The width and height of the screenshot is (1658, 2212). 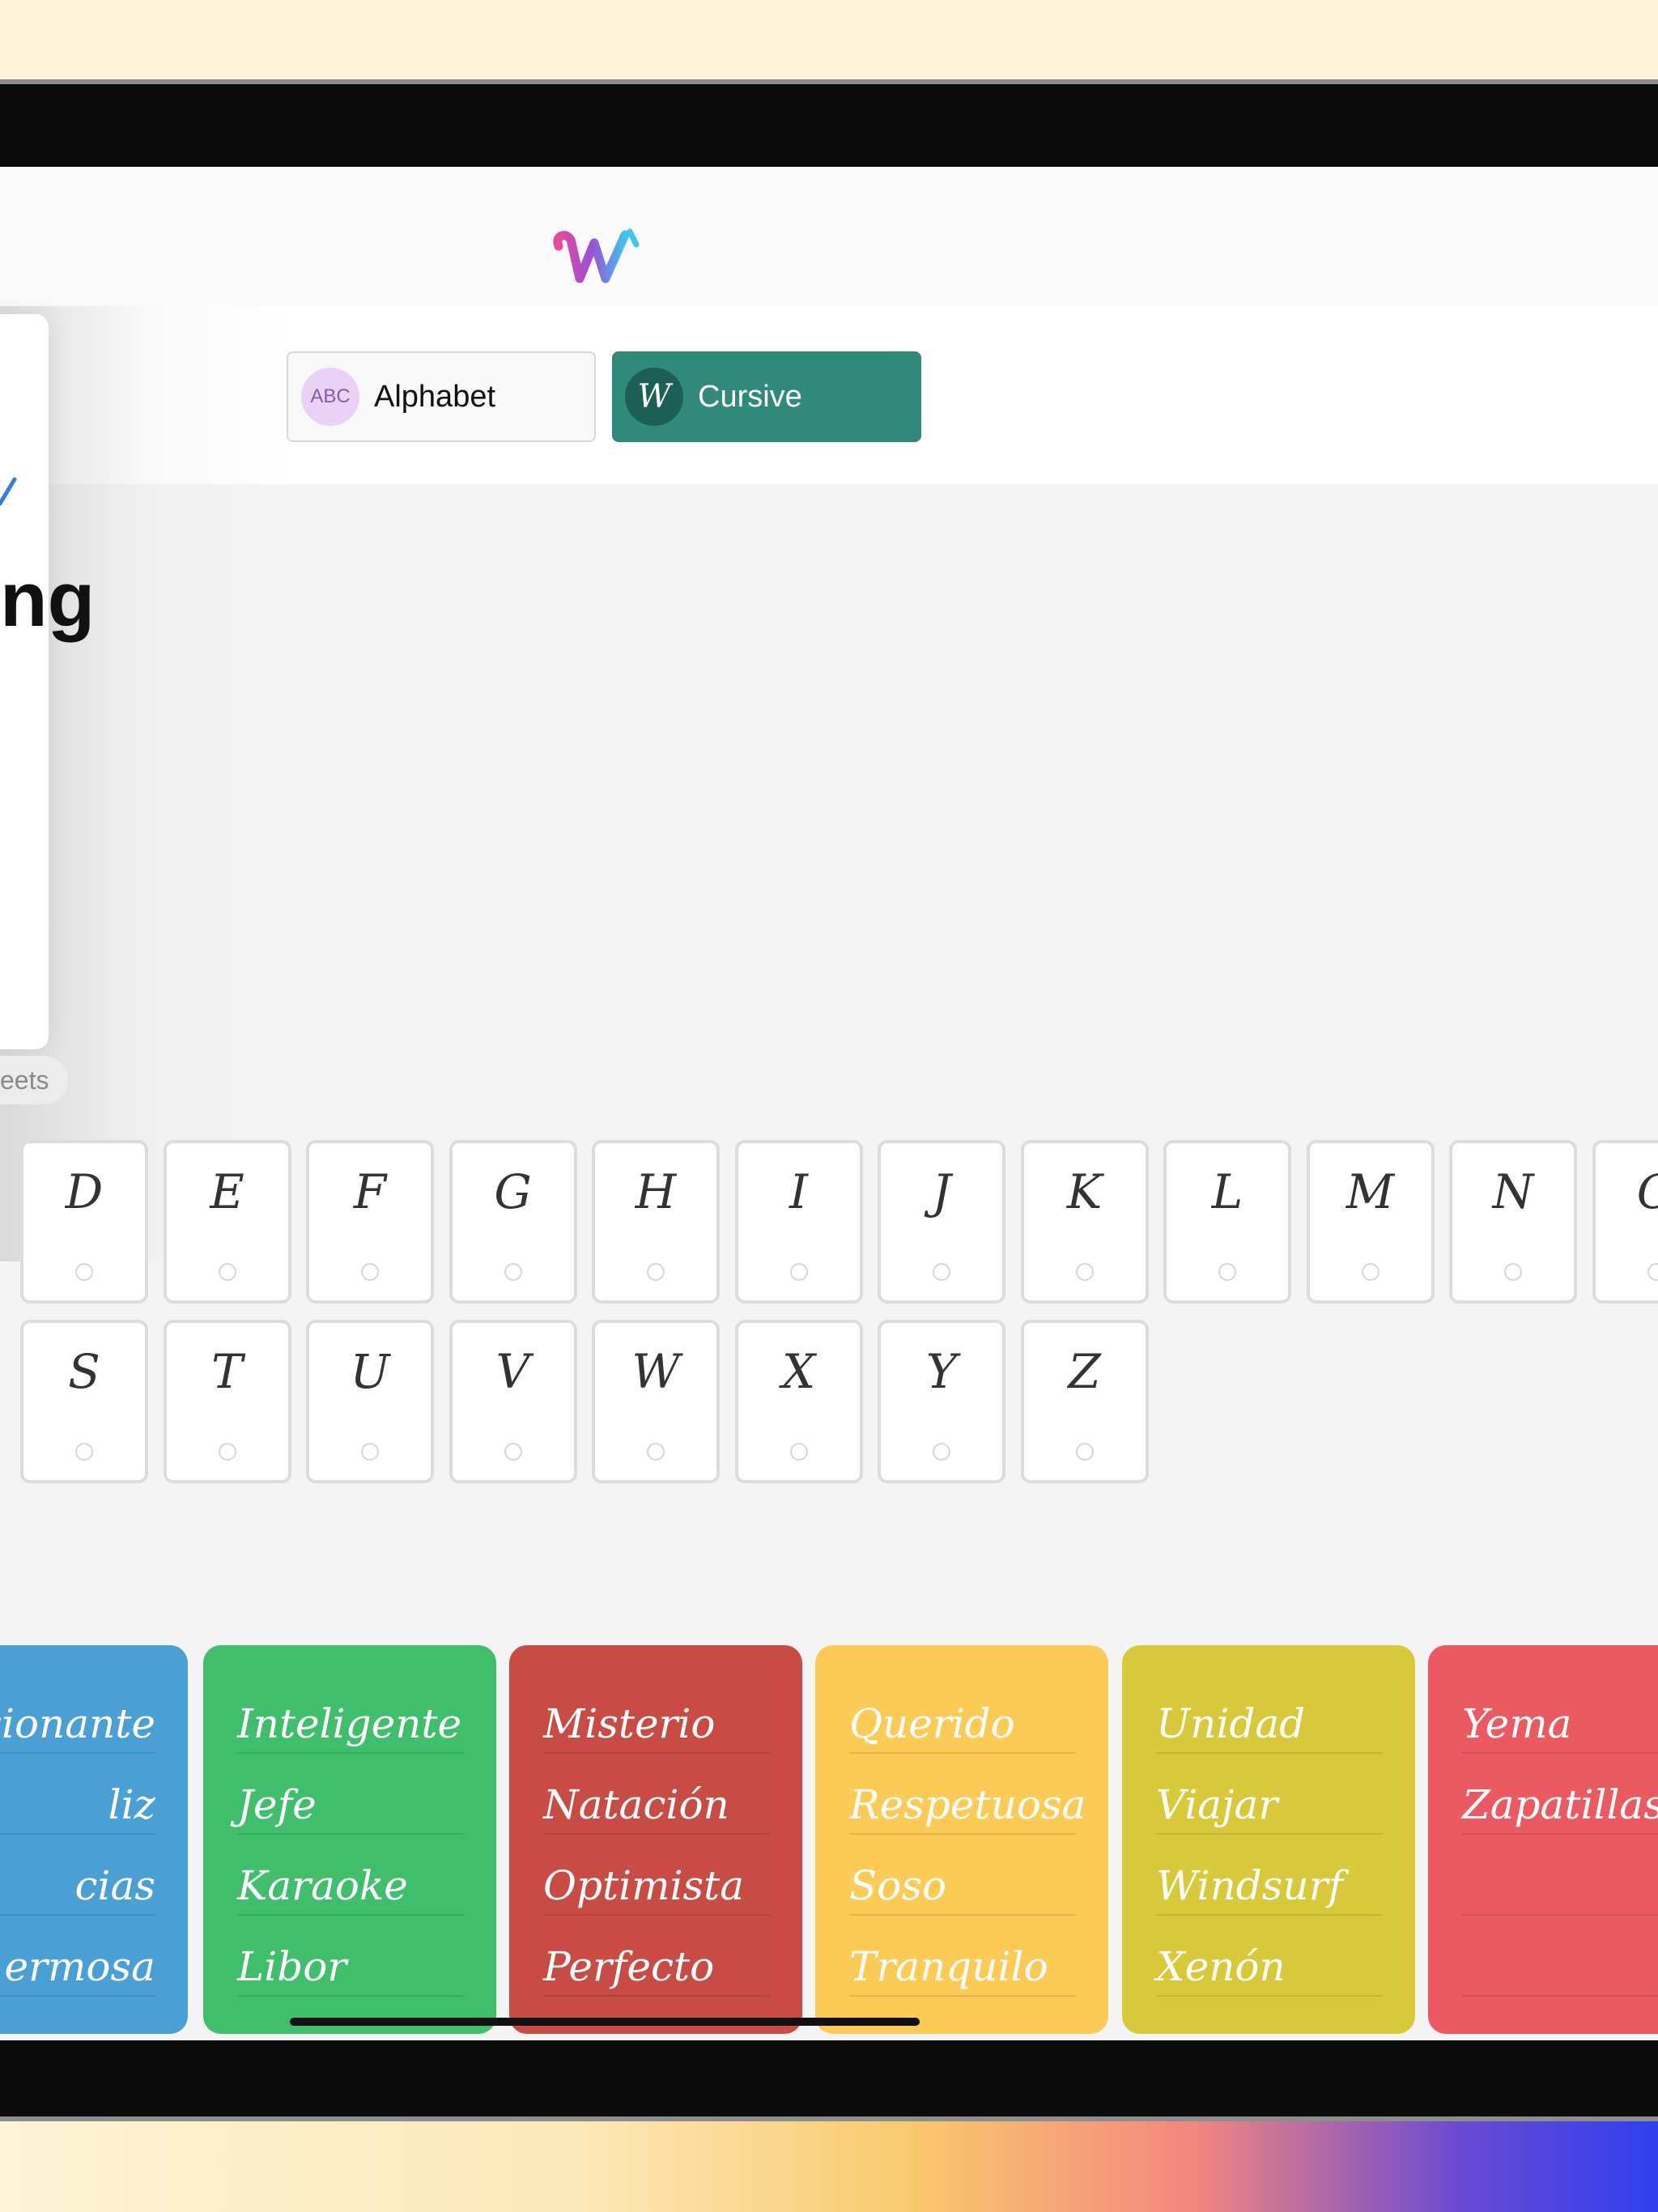 I want to click on side-panel-card, so click(x=24, y=682).